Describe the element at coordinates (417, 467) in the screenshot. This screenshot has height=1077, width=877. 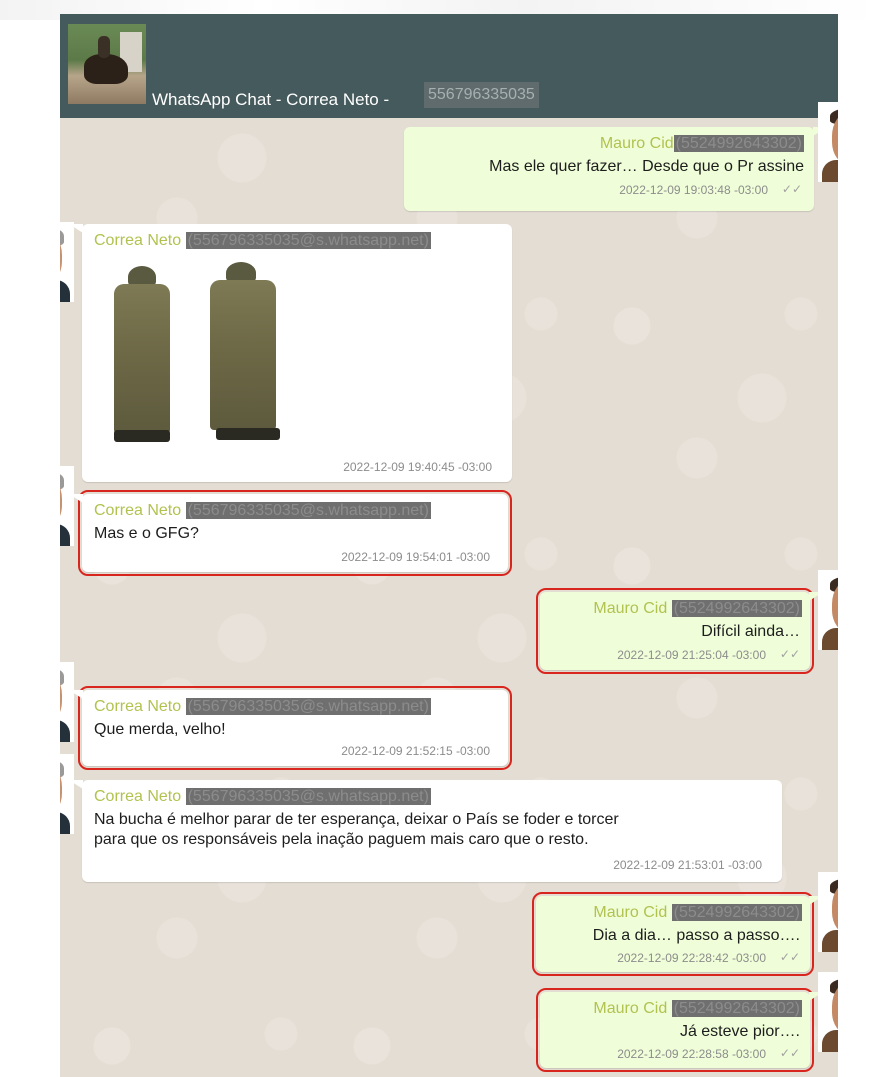
I see `message-timestamp: 2022-12-09 19:40:45 -03:00` at that location.